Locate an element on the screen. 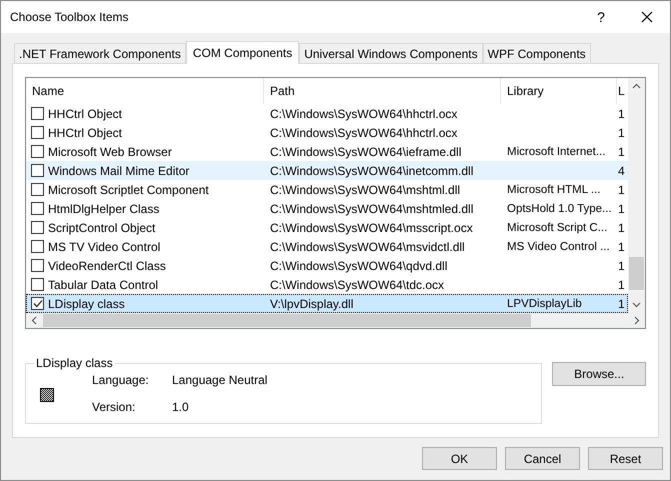  table-cell: V:\lpvDisplay.dll is located at coordinates (312, 303).